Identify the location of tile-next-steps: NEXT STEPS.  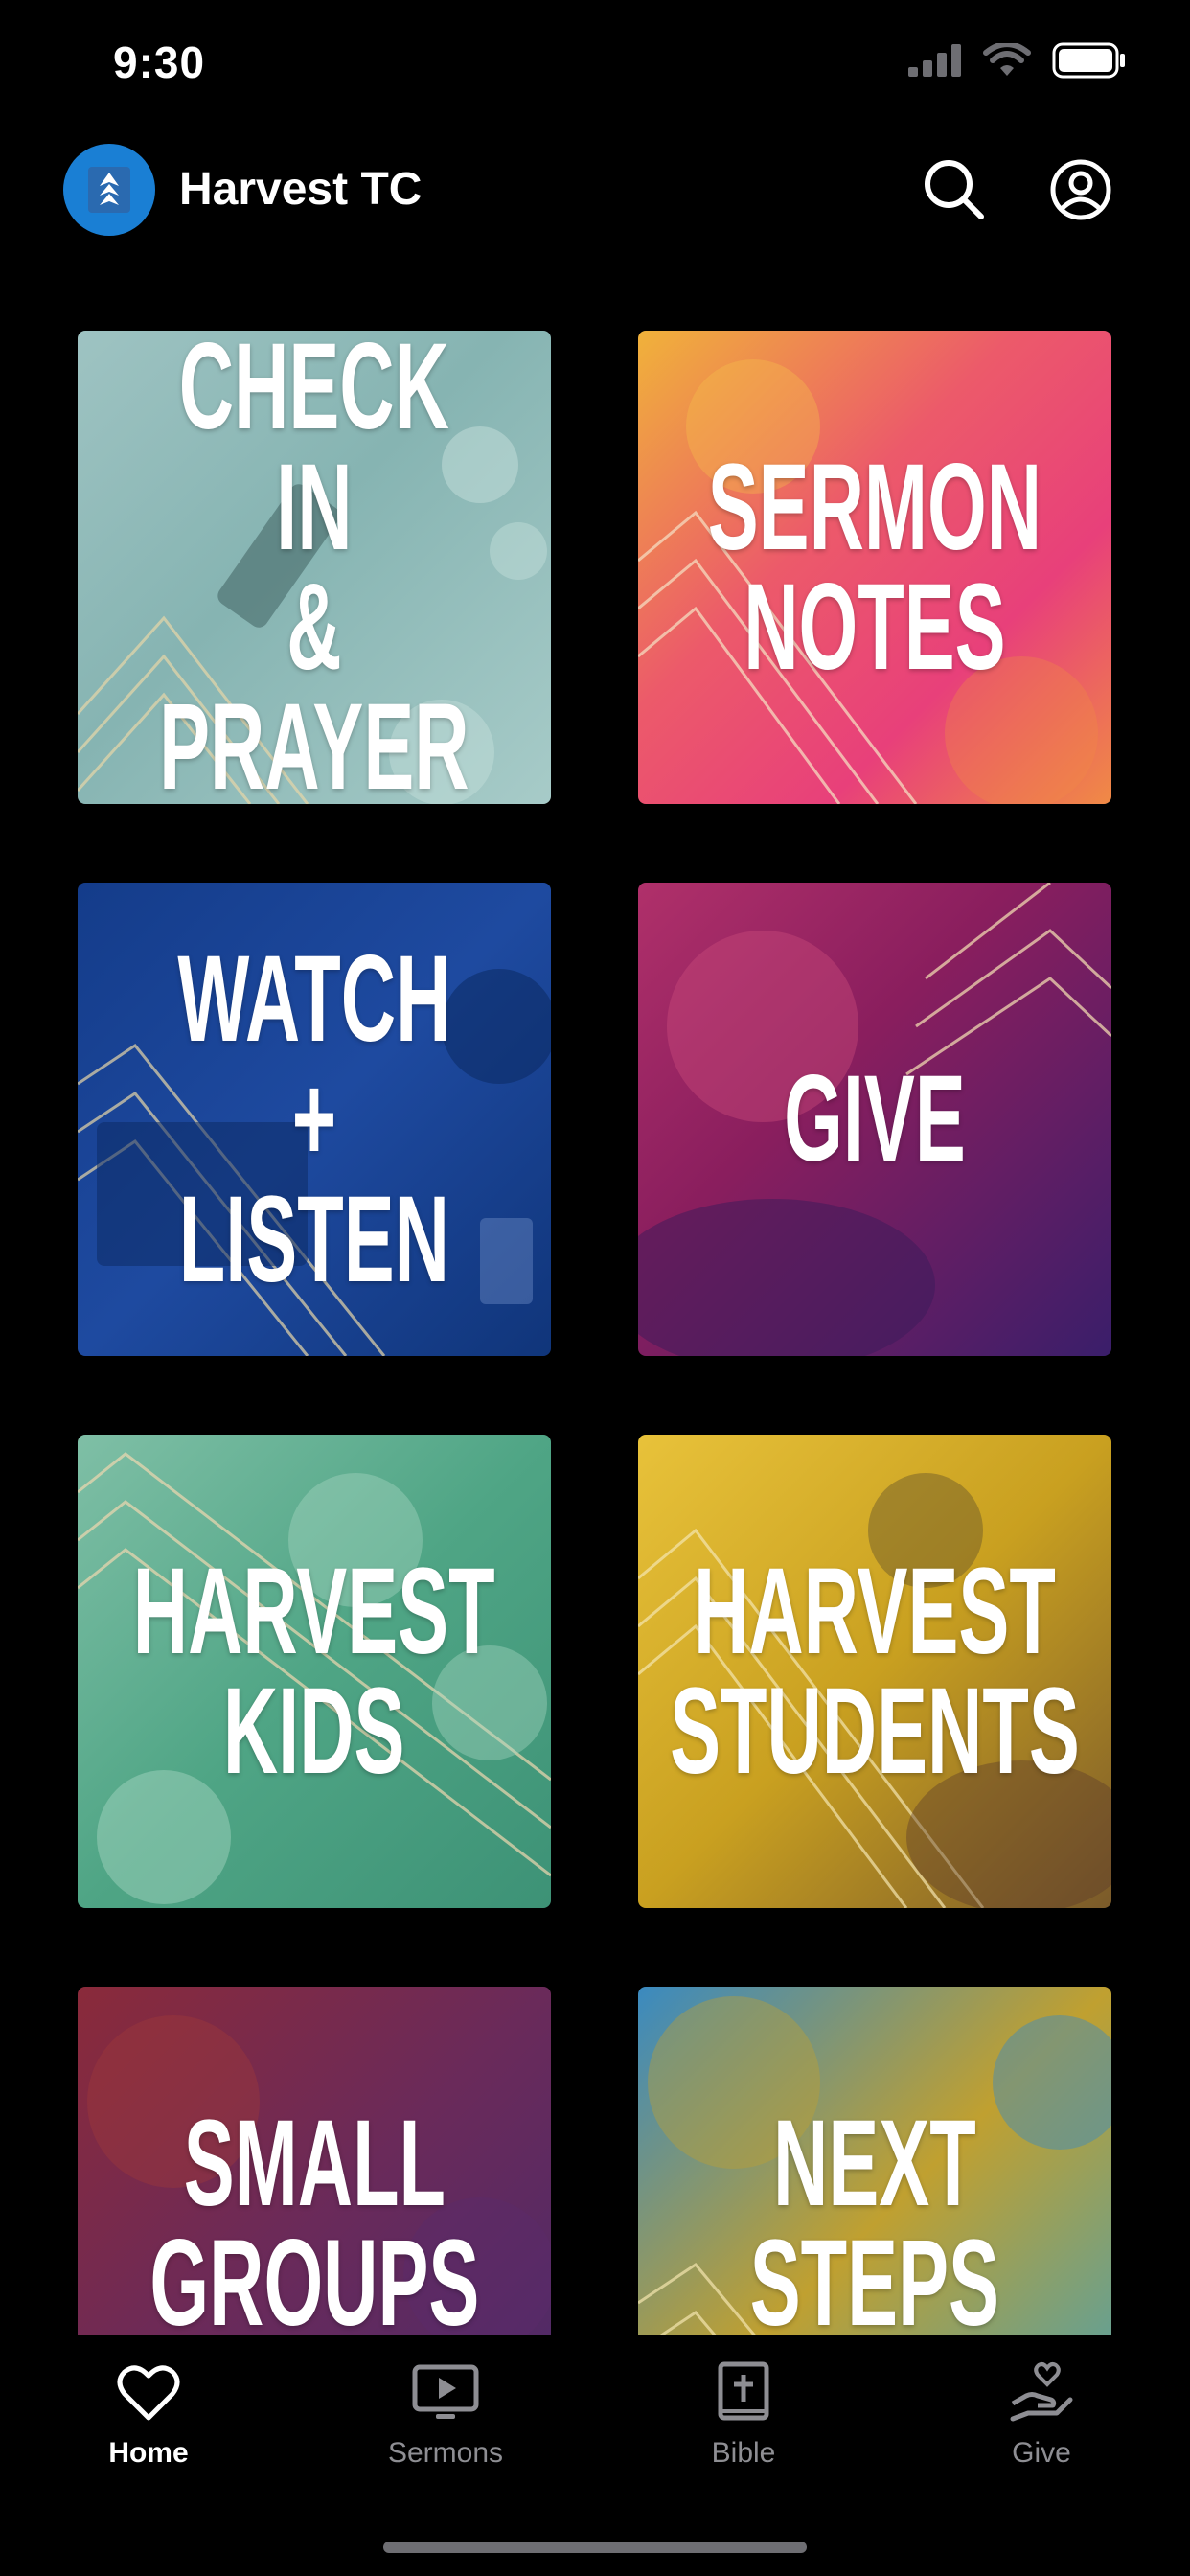
(874, 2160).